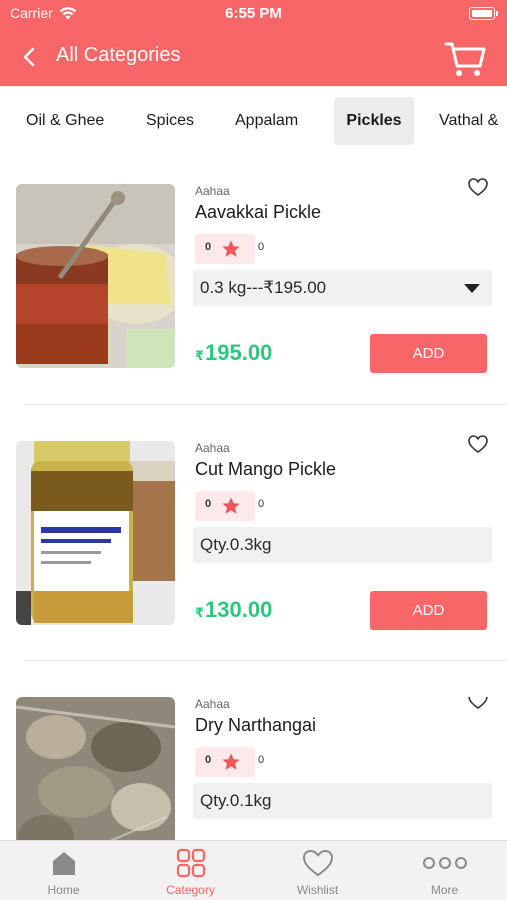 Image resolution: width=507 pixels, height=900 pixels. Describe the element at coordinates (30, 57) in the screenshot. I see `back-chevron-icon` at that location.